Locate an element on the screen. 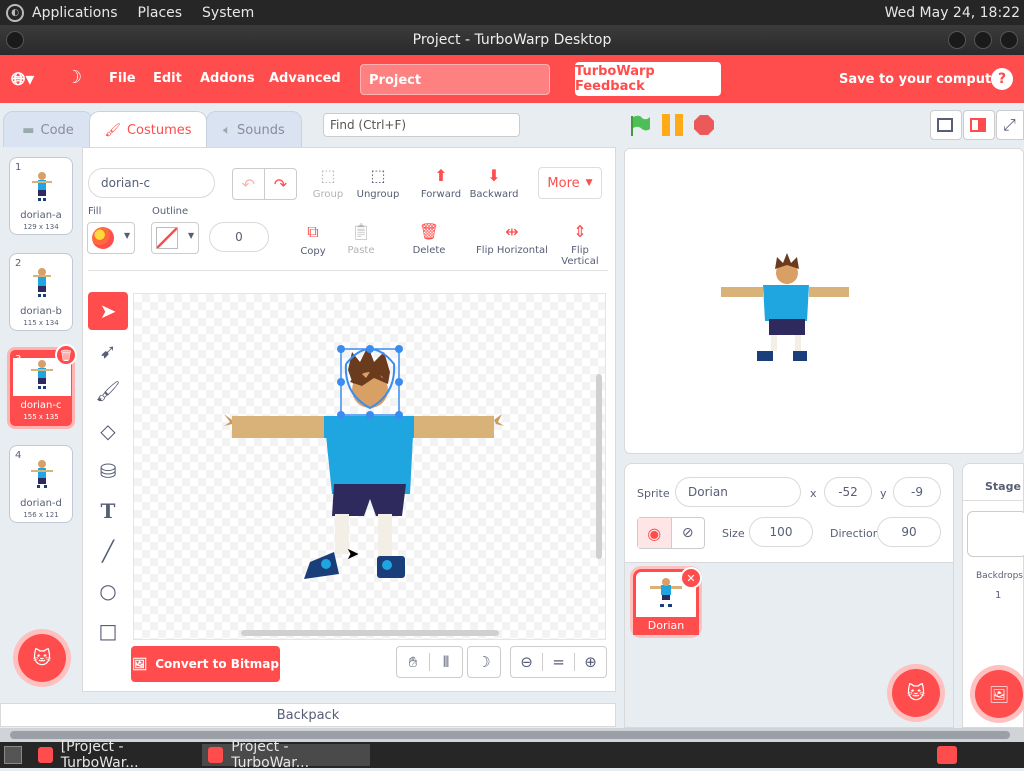  help-button: ? is located at coordinates (1002, 79).